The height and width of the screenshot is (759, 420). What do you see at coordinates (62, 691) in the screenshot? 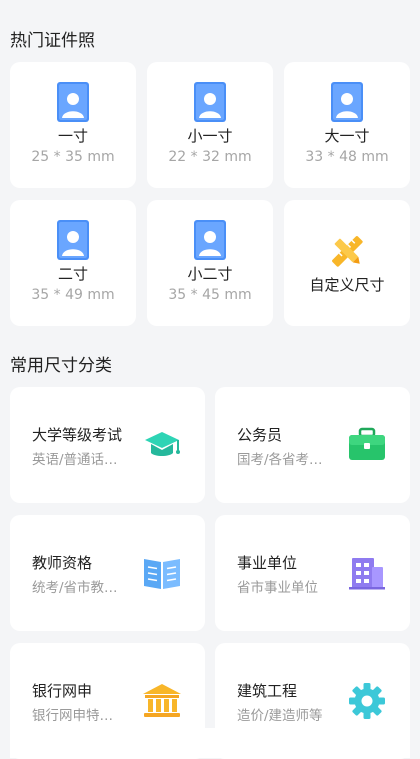
I see `category-title: 银行网申` at bounding box center [62, 691].